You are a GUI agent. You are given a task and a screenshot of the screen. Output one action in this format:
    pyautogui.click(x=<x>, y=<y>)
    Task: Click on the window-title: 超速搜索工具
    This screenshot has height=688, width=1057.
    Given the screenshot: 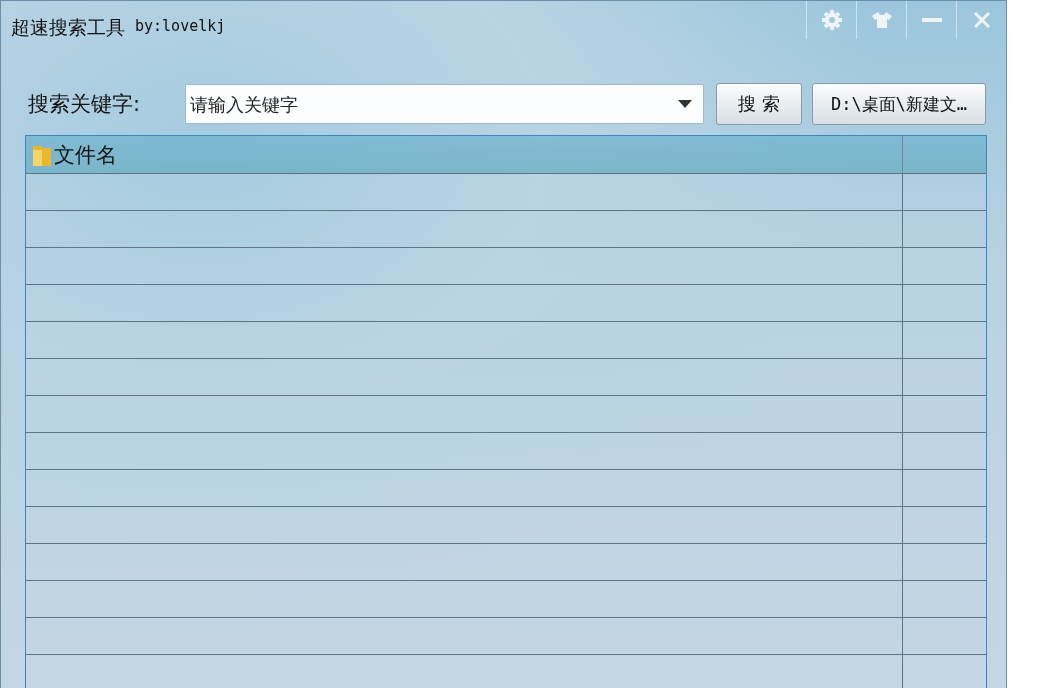 What is the action you would take?
    pyautogui.click(x=68, y=27)
    